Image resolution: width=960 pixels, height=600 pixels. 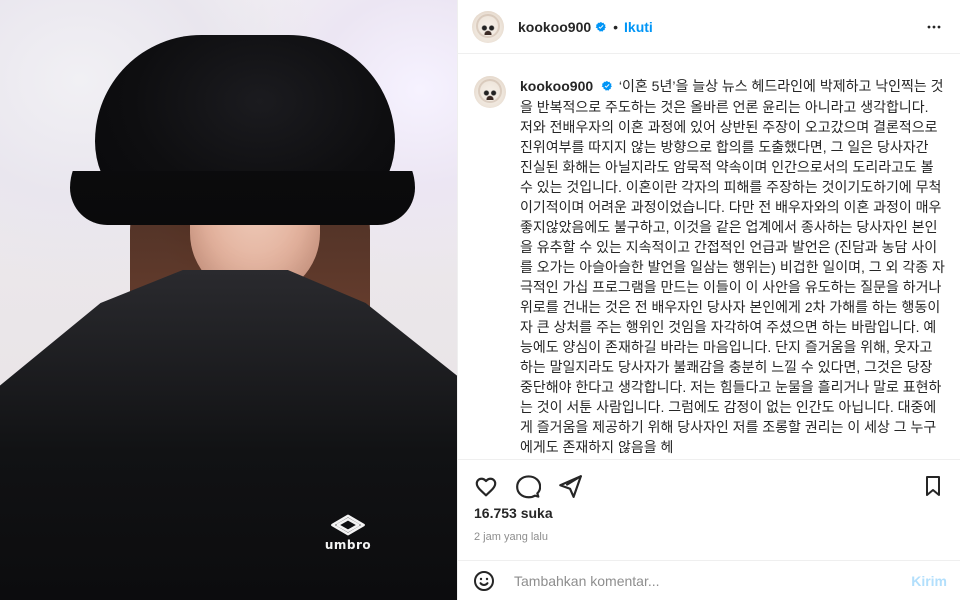 What do you see at coordinates (554, 27) in the screenshot?
I see `username: kookoo900` at bounding box center [554, 27].